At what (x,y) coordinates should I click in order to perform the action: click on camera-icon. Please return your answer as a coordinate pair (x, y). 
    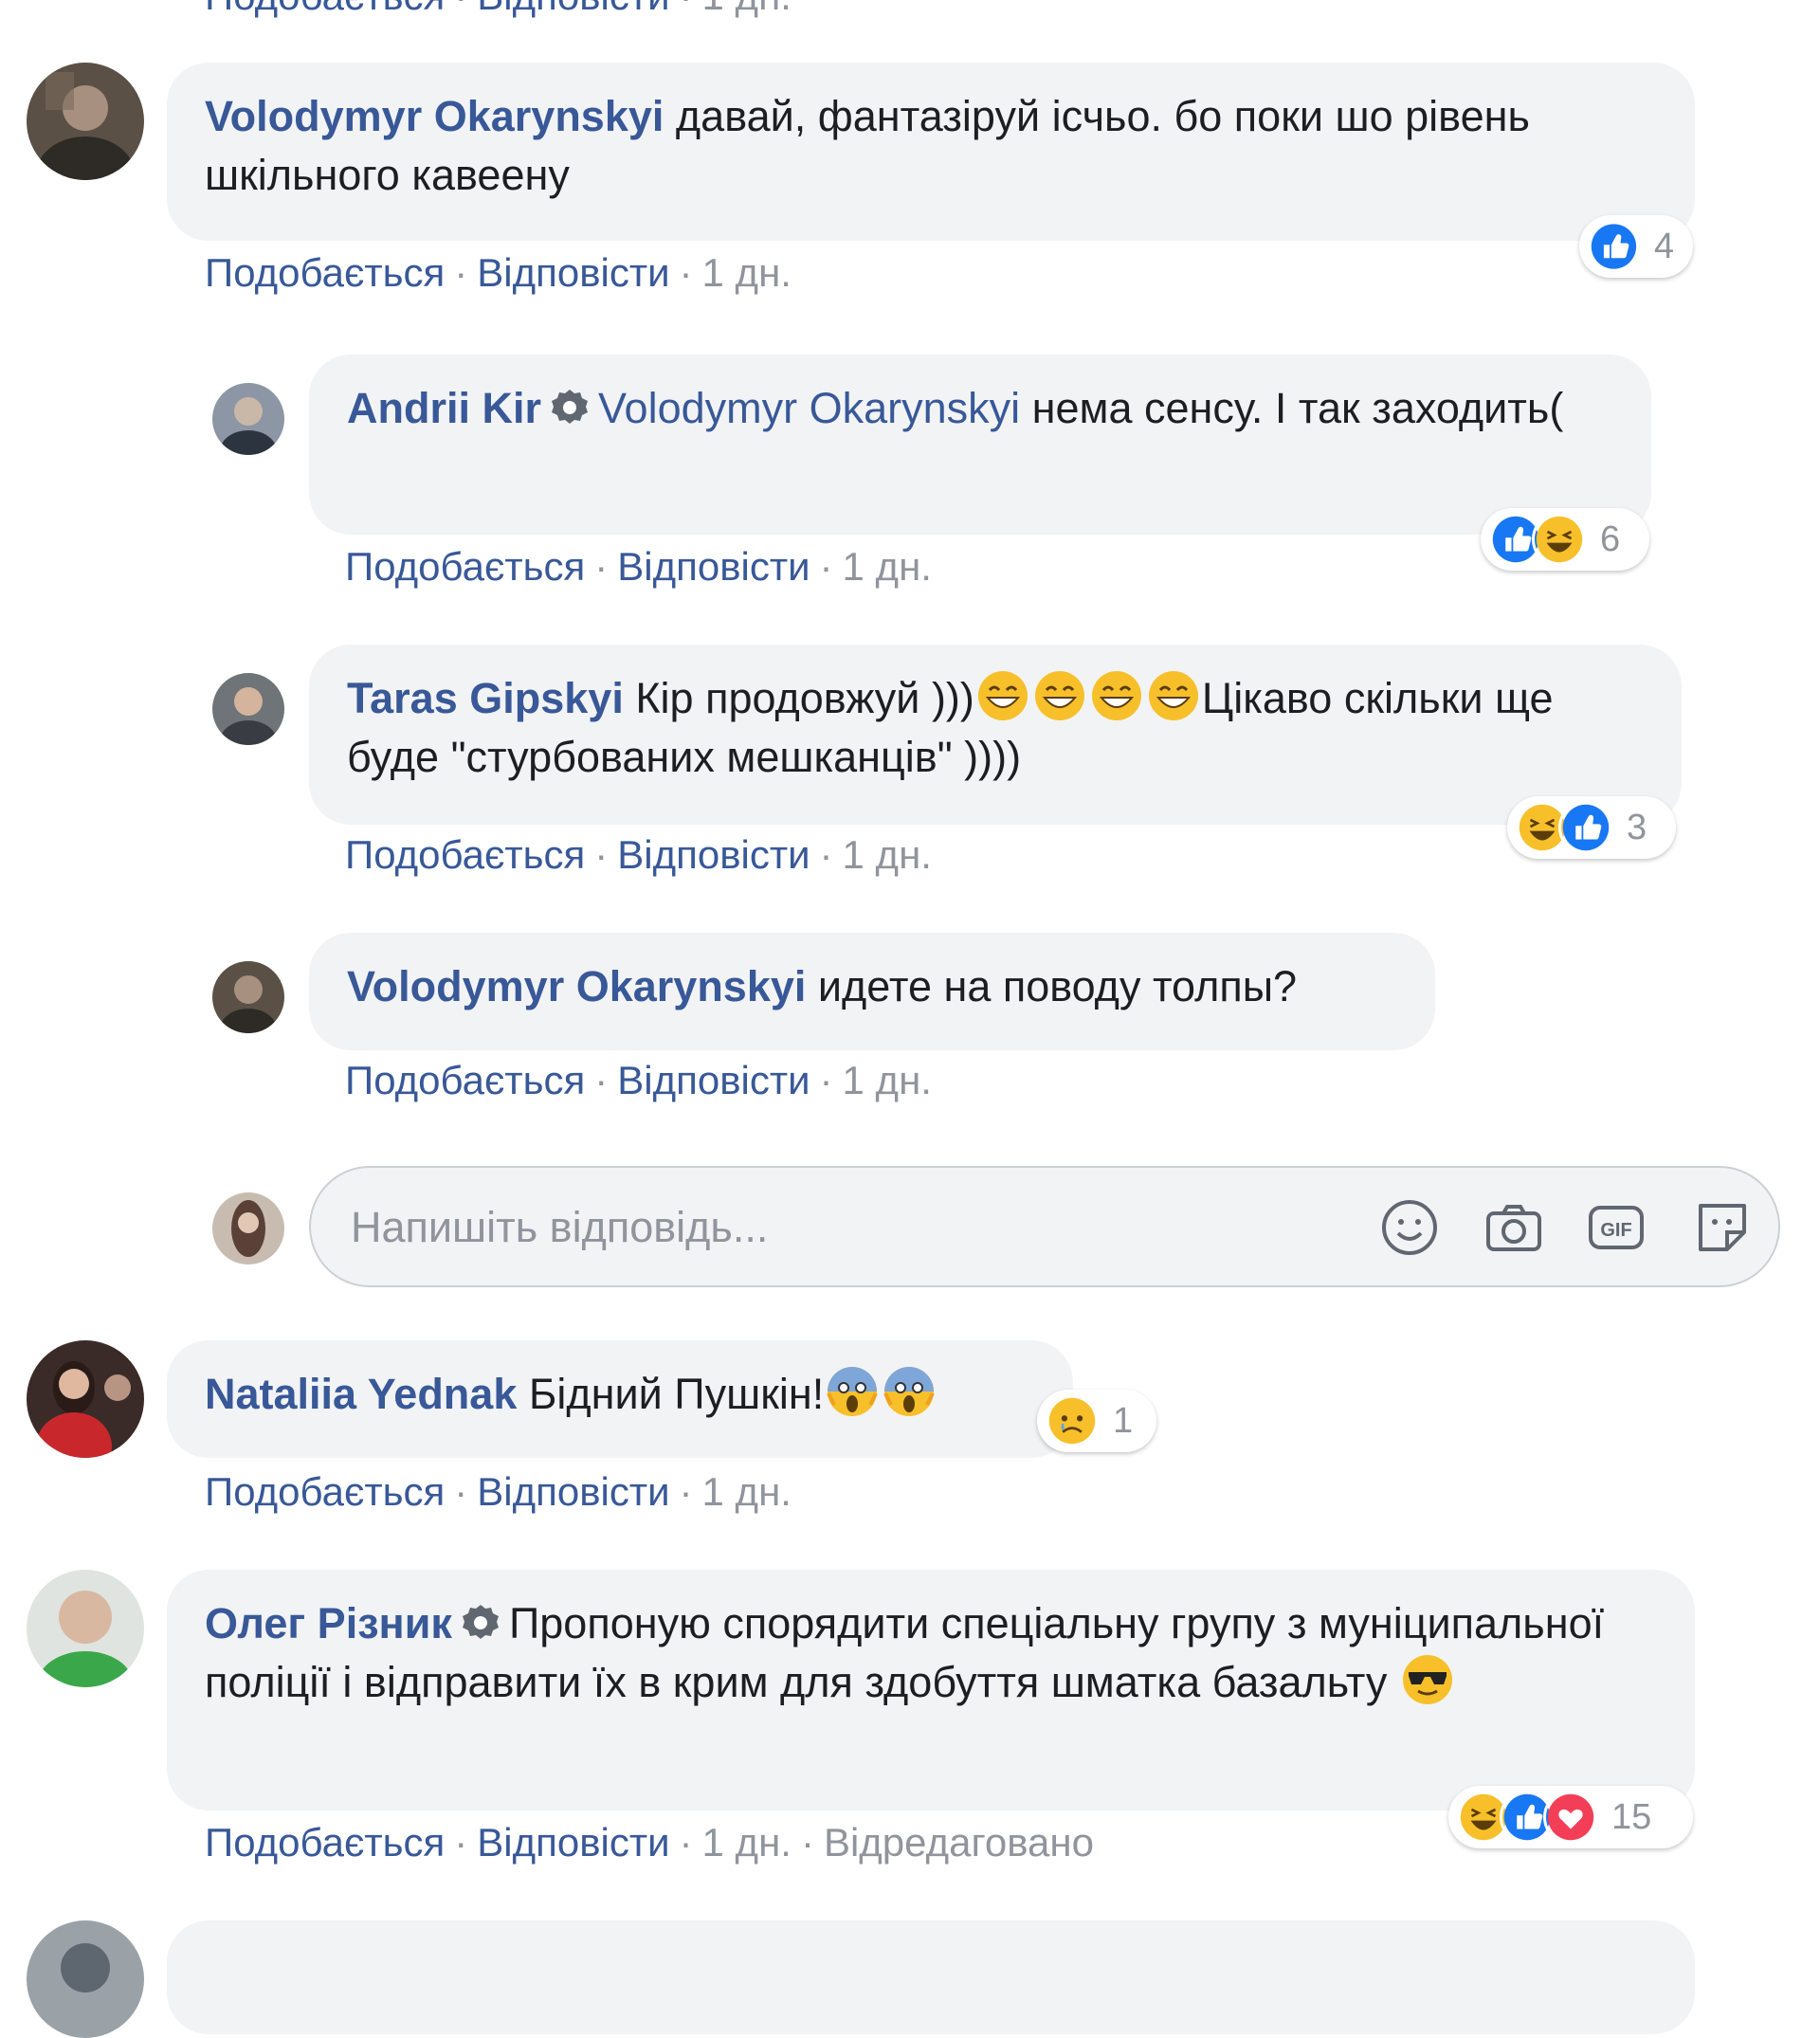
    Looking at the image, I should click on (1514, 1227).